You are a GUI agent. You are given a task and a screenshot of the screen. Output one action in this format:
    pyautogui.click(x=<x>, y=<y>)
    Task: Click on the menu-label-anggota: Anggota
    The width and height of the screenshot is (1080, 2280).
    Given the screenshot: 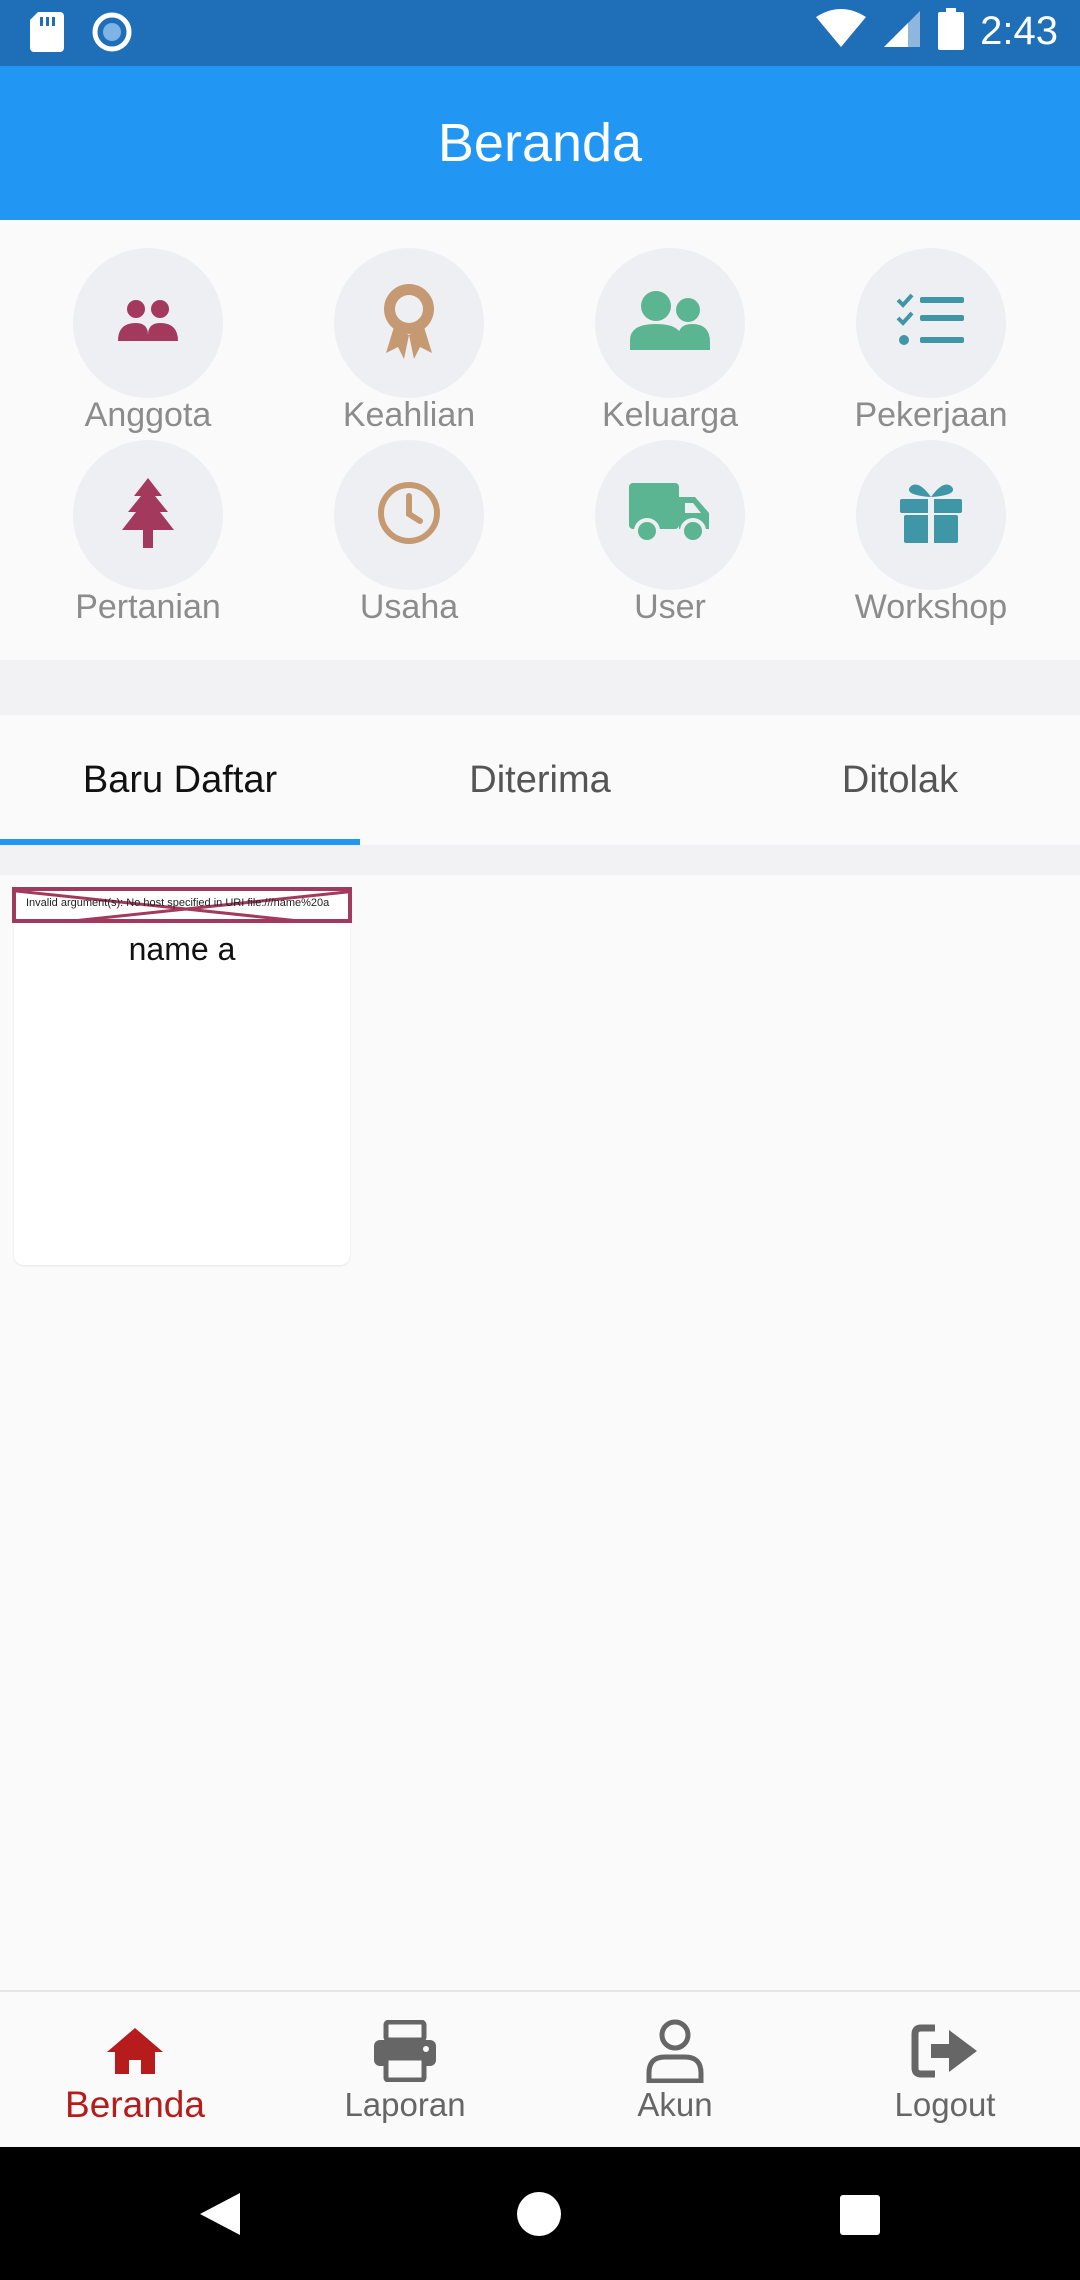 What is the action you would take?
    pyautogui.click(x=148, y=415)
    